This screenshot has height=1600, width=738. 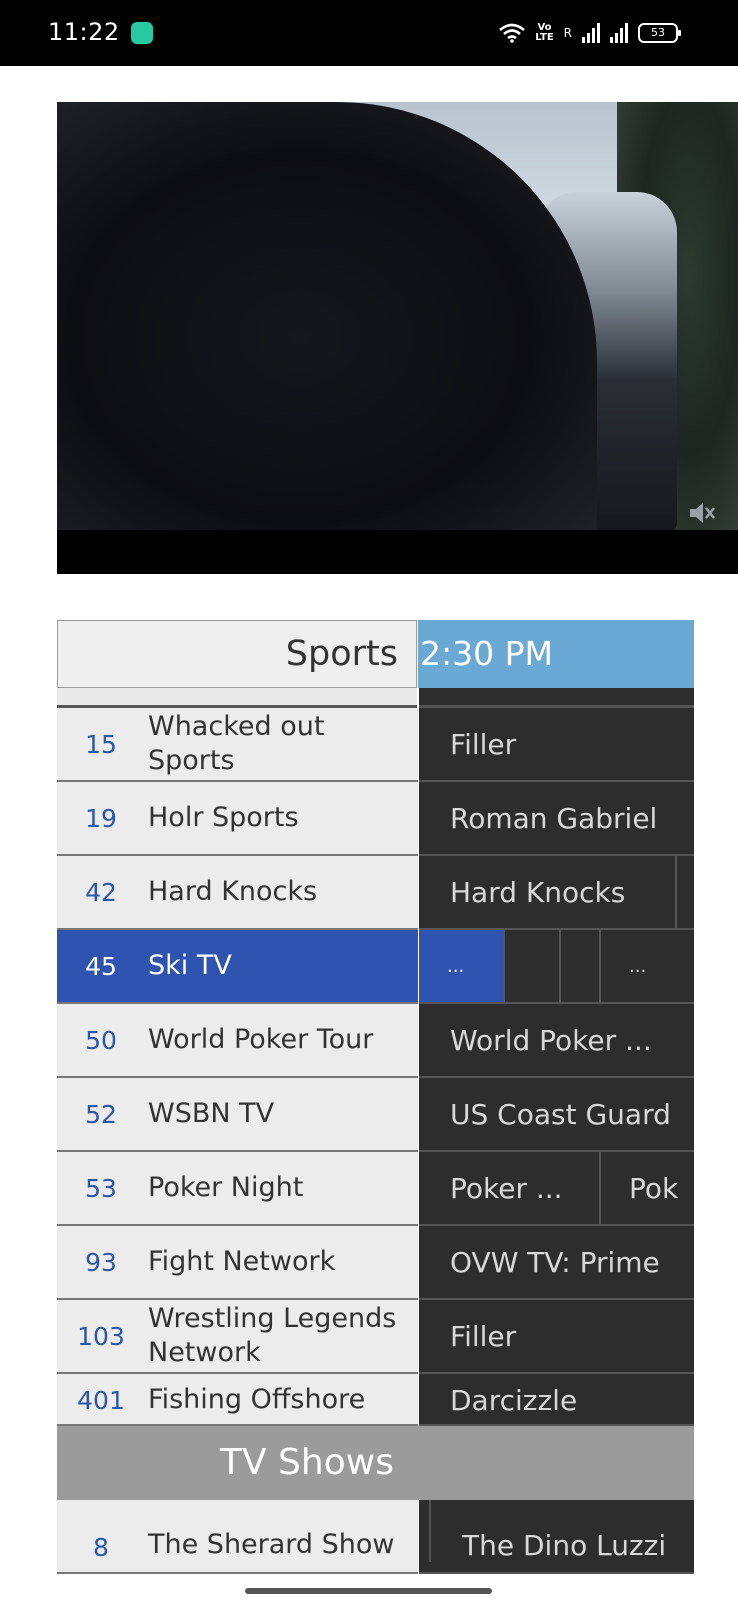 I want to click on channel-name: Poker Night, so click(x=226, y=1187).